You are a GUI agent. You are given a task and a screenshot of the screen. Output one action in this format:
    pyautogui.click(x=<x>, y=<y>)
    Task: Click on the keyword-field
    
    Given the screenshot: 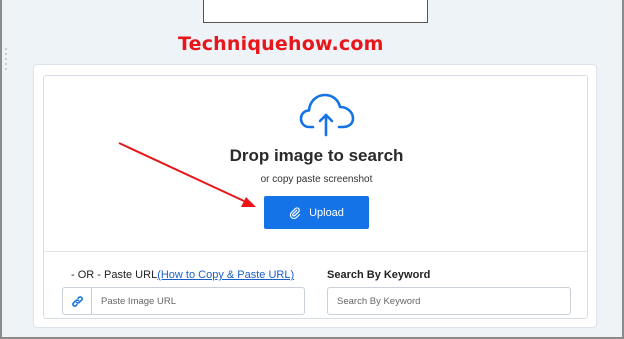 What is the action you would take?
    pyautogui.click(x=449, y=301)
    